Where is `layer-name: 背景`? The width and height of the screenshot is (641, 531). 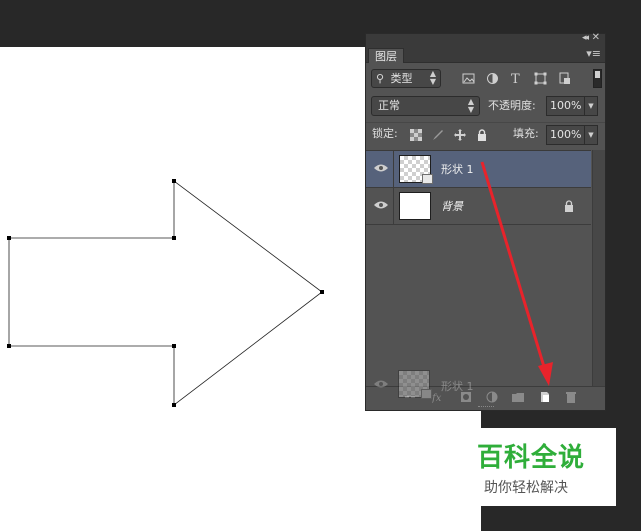
layer-name: 背景 is located at coordinates (452, 206).